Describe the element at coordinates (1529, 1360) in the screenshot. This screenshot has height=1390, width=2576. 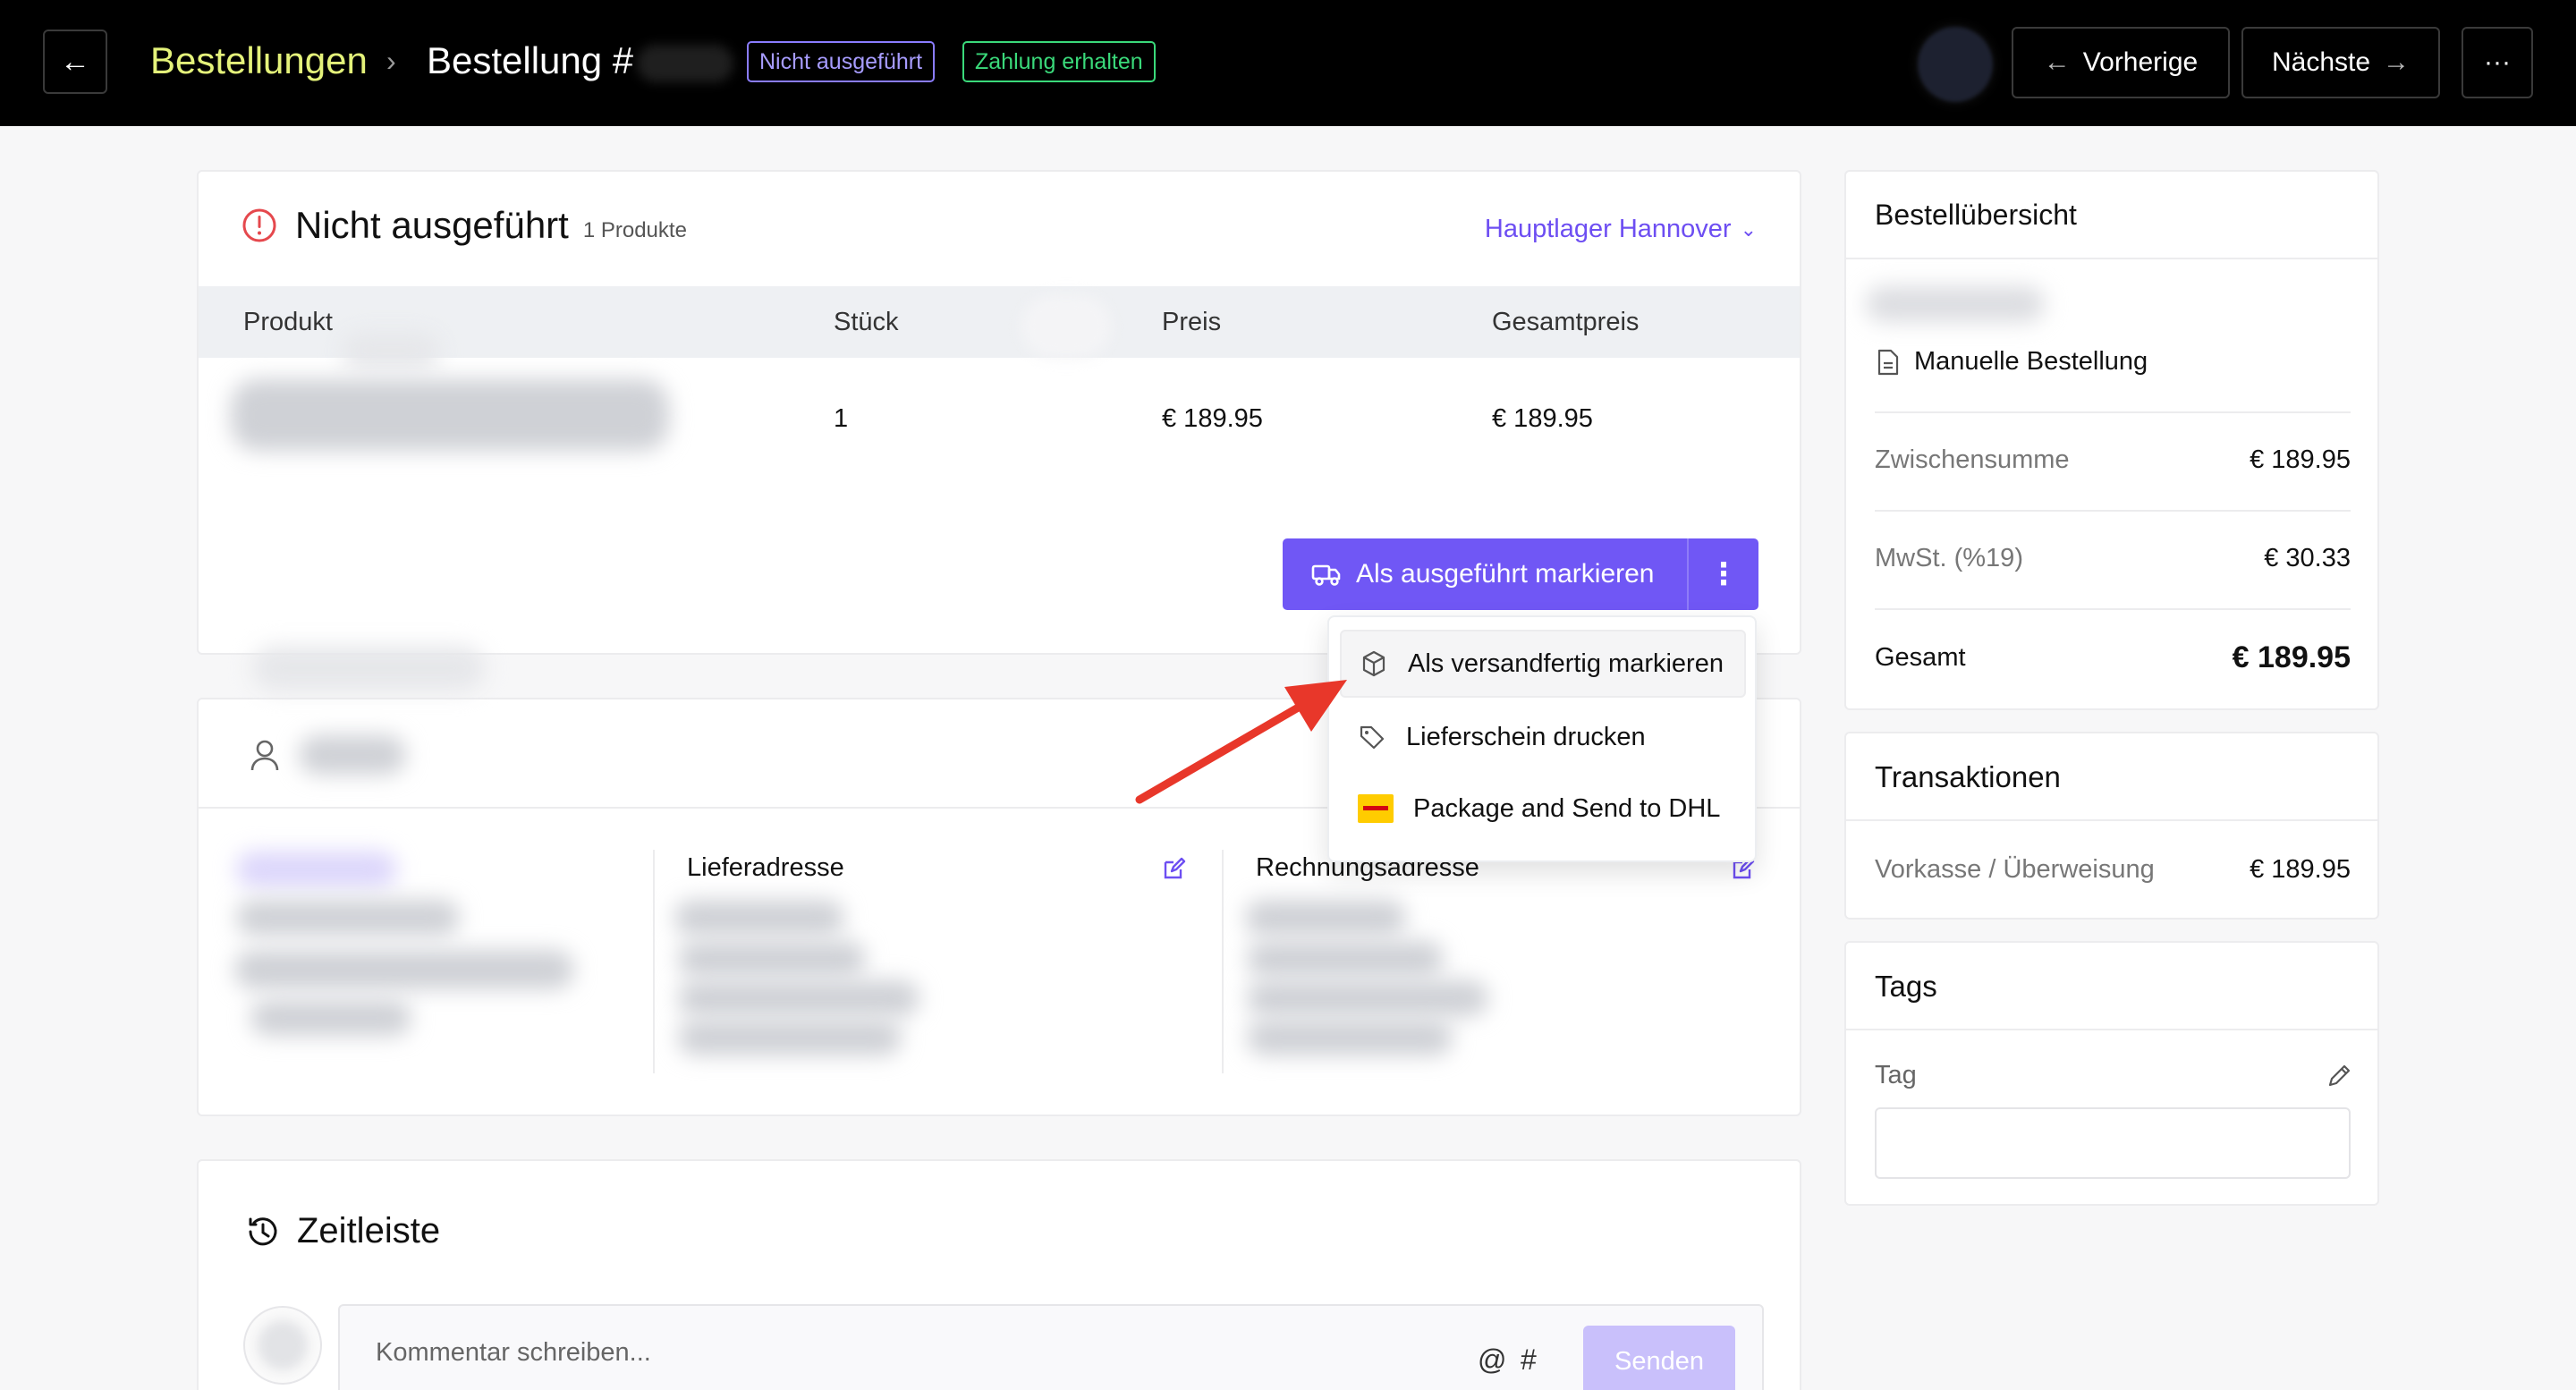
I see `hashtag-icon: #` at that location.